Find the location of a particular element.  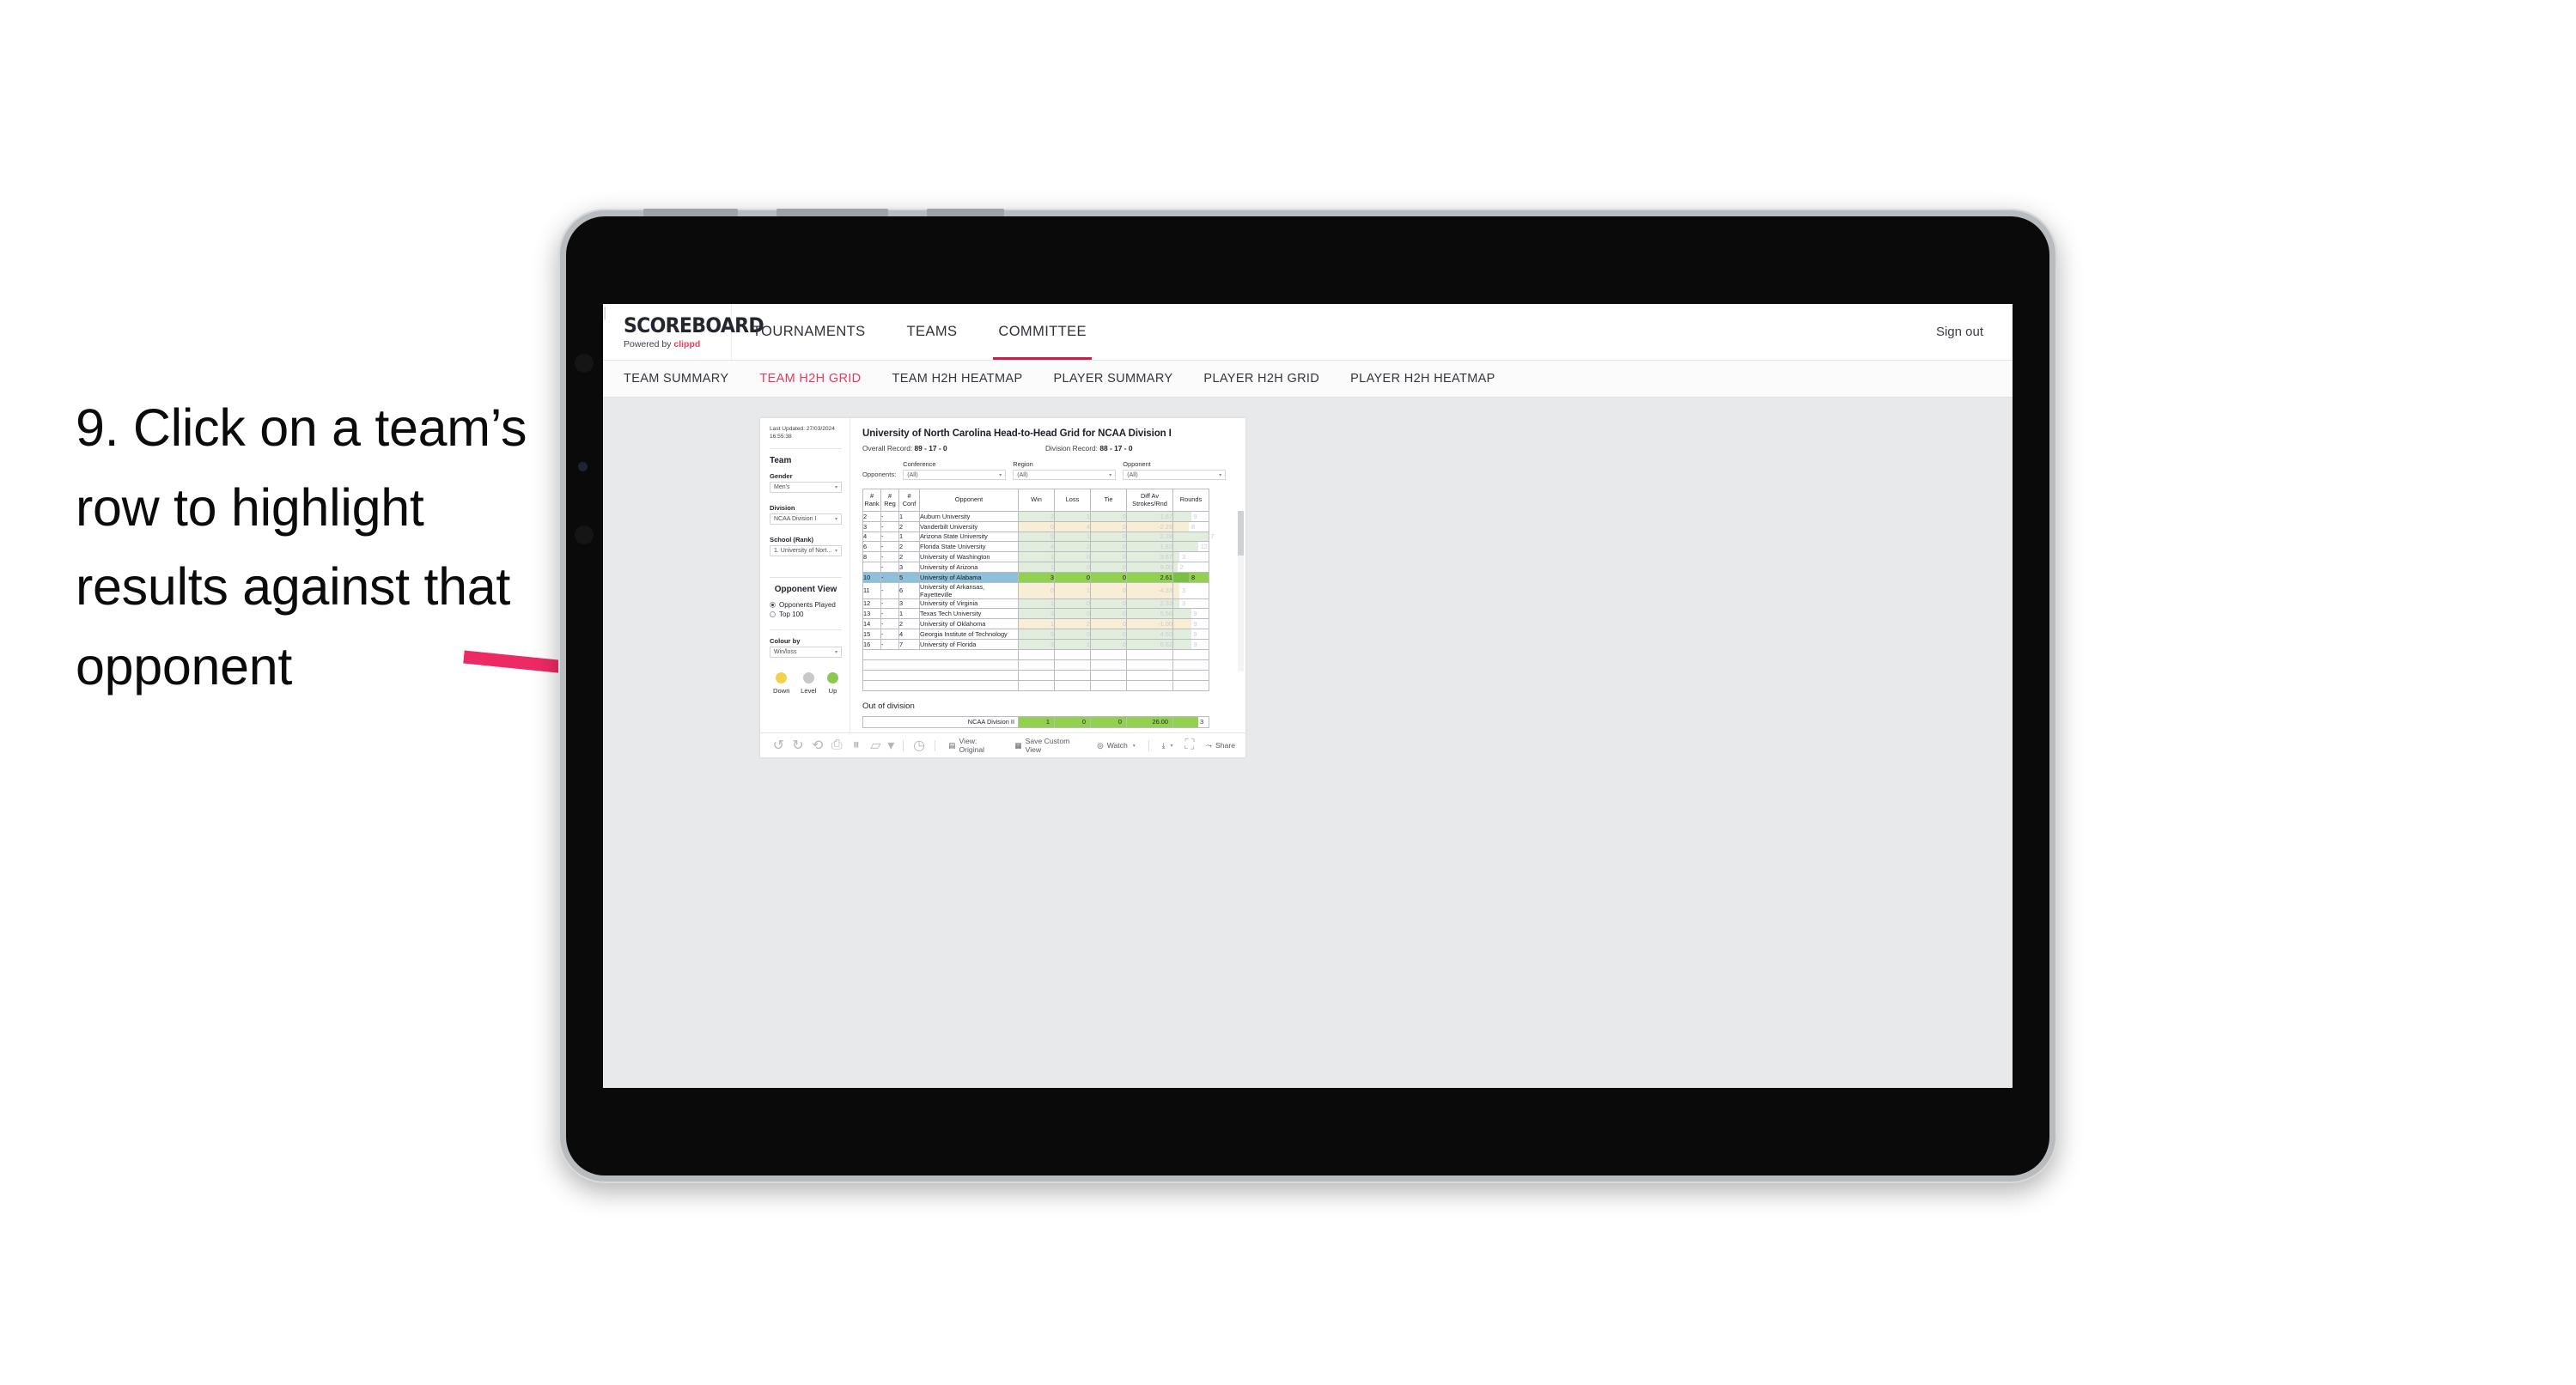

gender-select: Men’s ▾ is located at coordinates (806, 487).